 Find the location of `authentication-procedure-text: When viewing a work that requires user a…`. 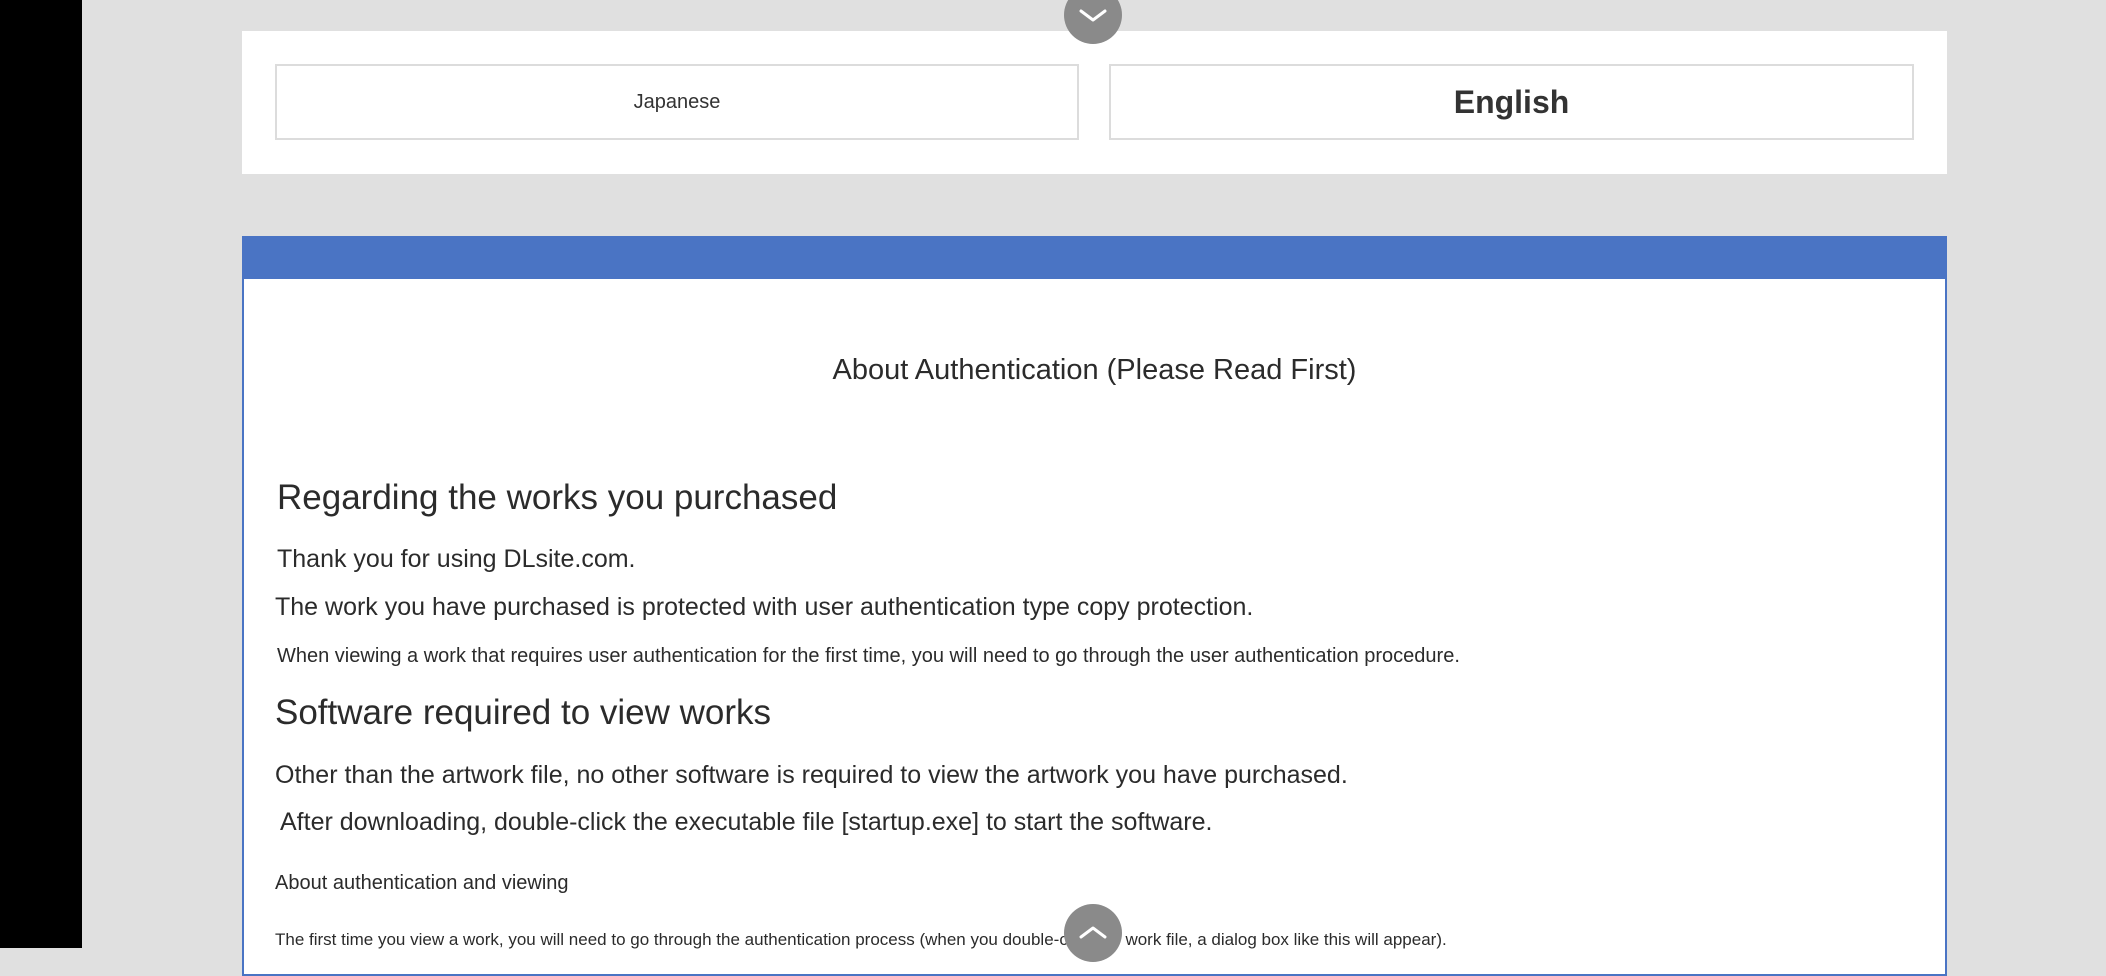

authentication-procedure-text: When viewing a work that requires user a… is located at coordinates (868, 656).